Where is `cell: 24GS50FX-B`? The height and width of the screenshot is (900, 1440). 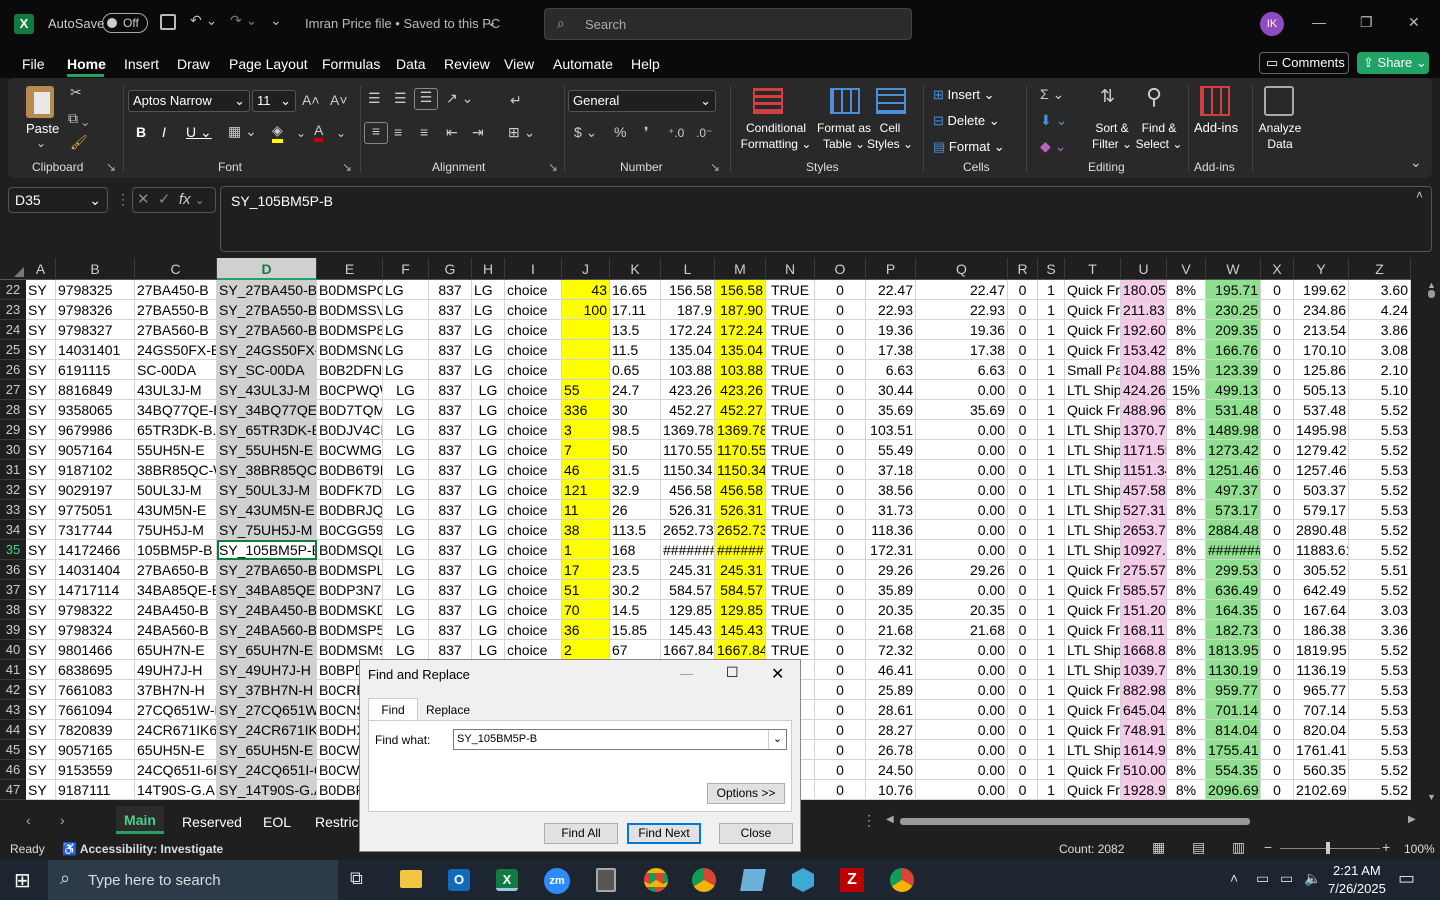 cell: 24GS50FX-B is located at coordinates (176, 350).